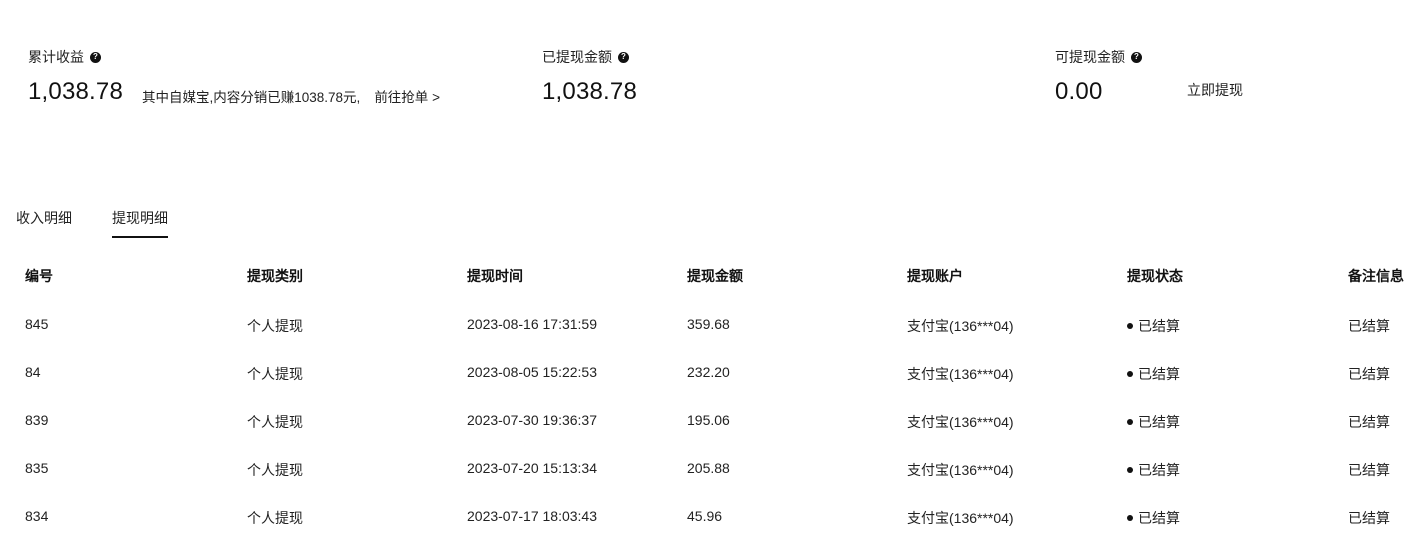 The image size is (1416, 559). Describe the element at coordinates (532, 372) in the screenshot. I see `cell-time: 2023-08-05 15:22:53` at that location.